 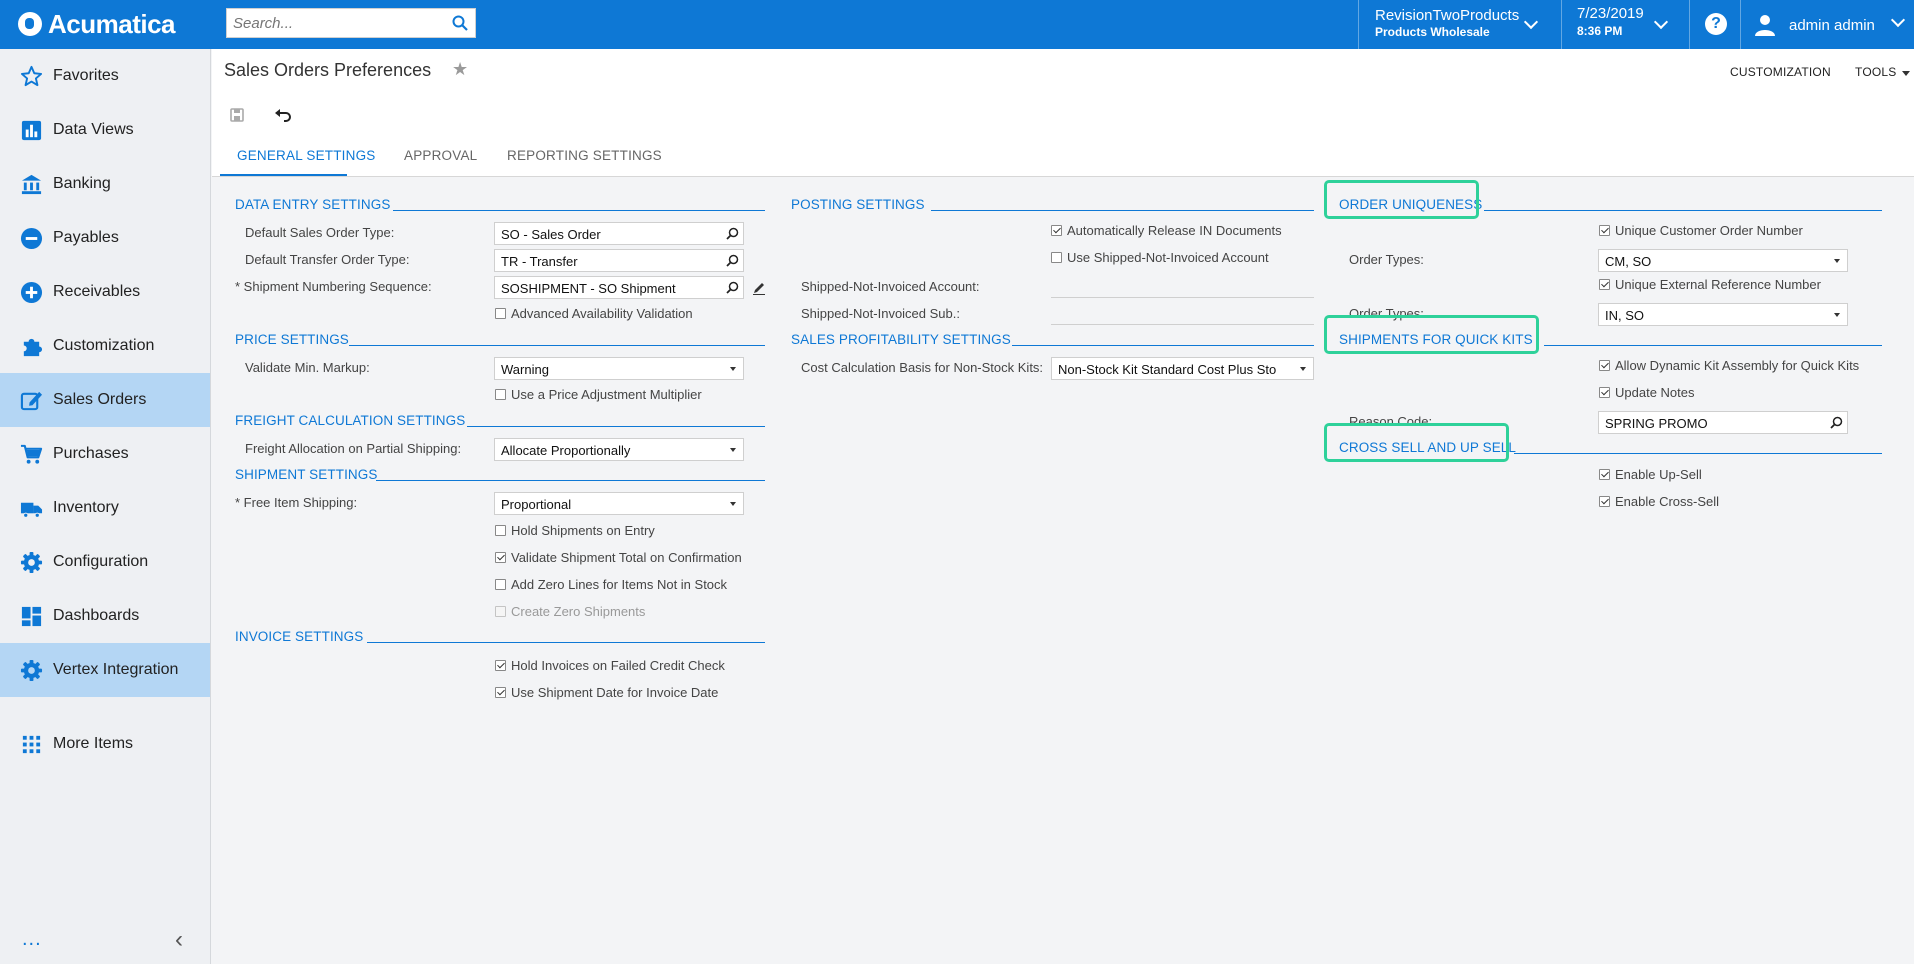 I want to click on checkbox-label: Enable Up-Sell, so click(x=1658, y=474).